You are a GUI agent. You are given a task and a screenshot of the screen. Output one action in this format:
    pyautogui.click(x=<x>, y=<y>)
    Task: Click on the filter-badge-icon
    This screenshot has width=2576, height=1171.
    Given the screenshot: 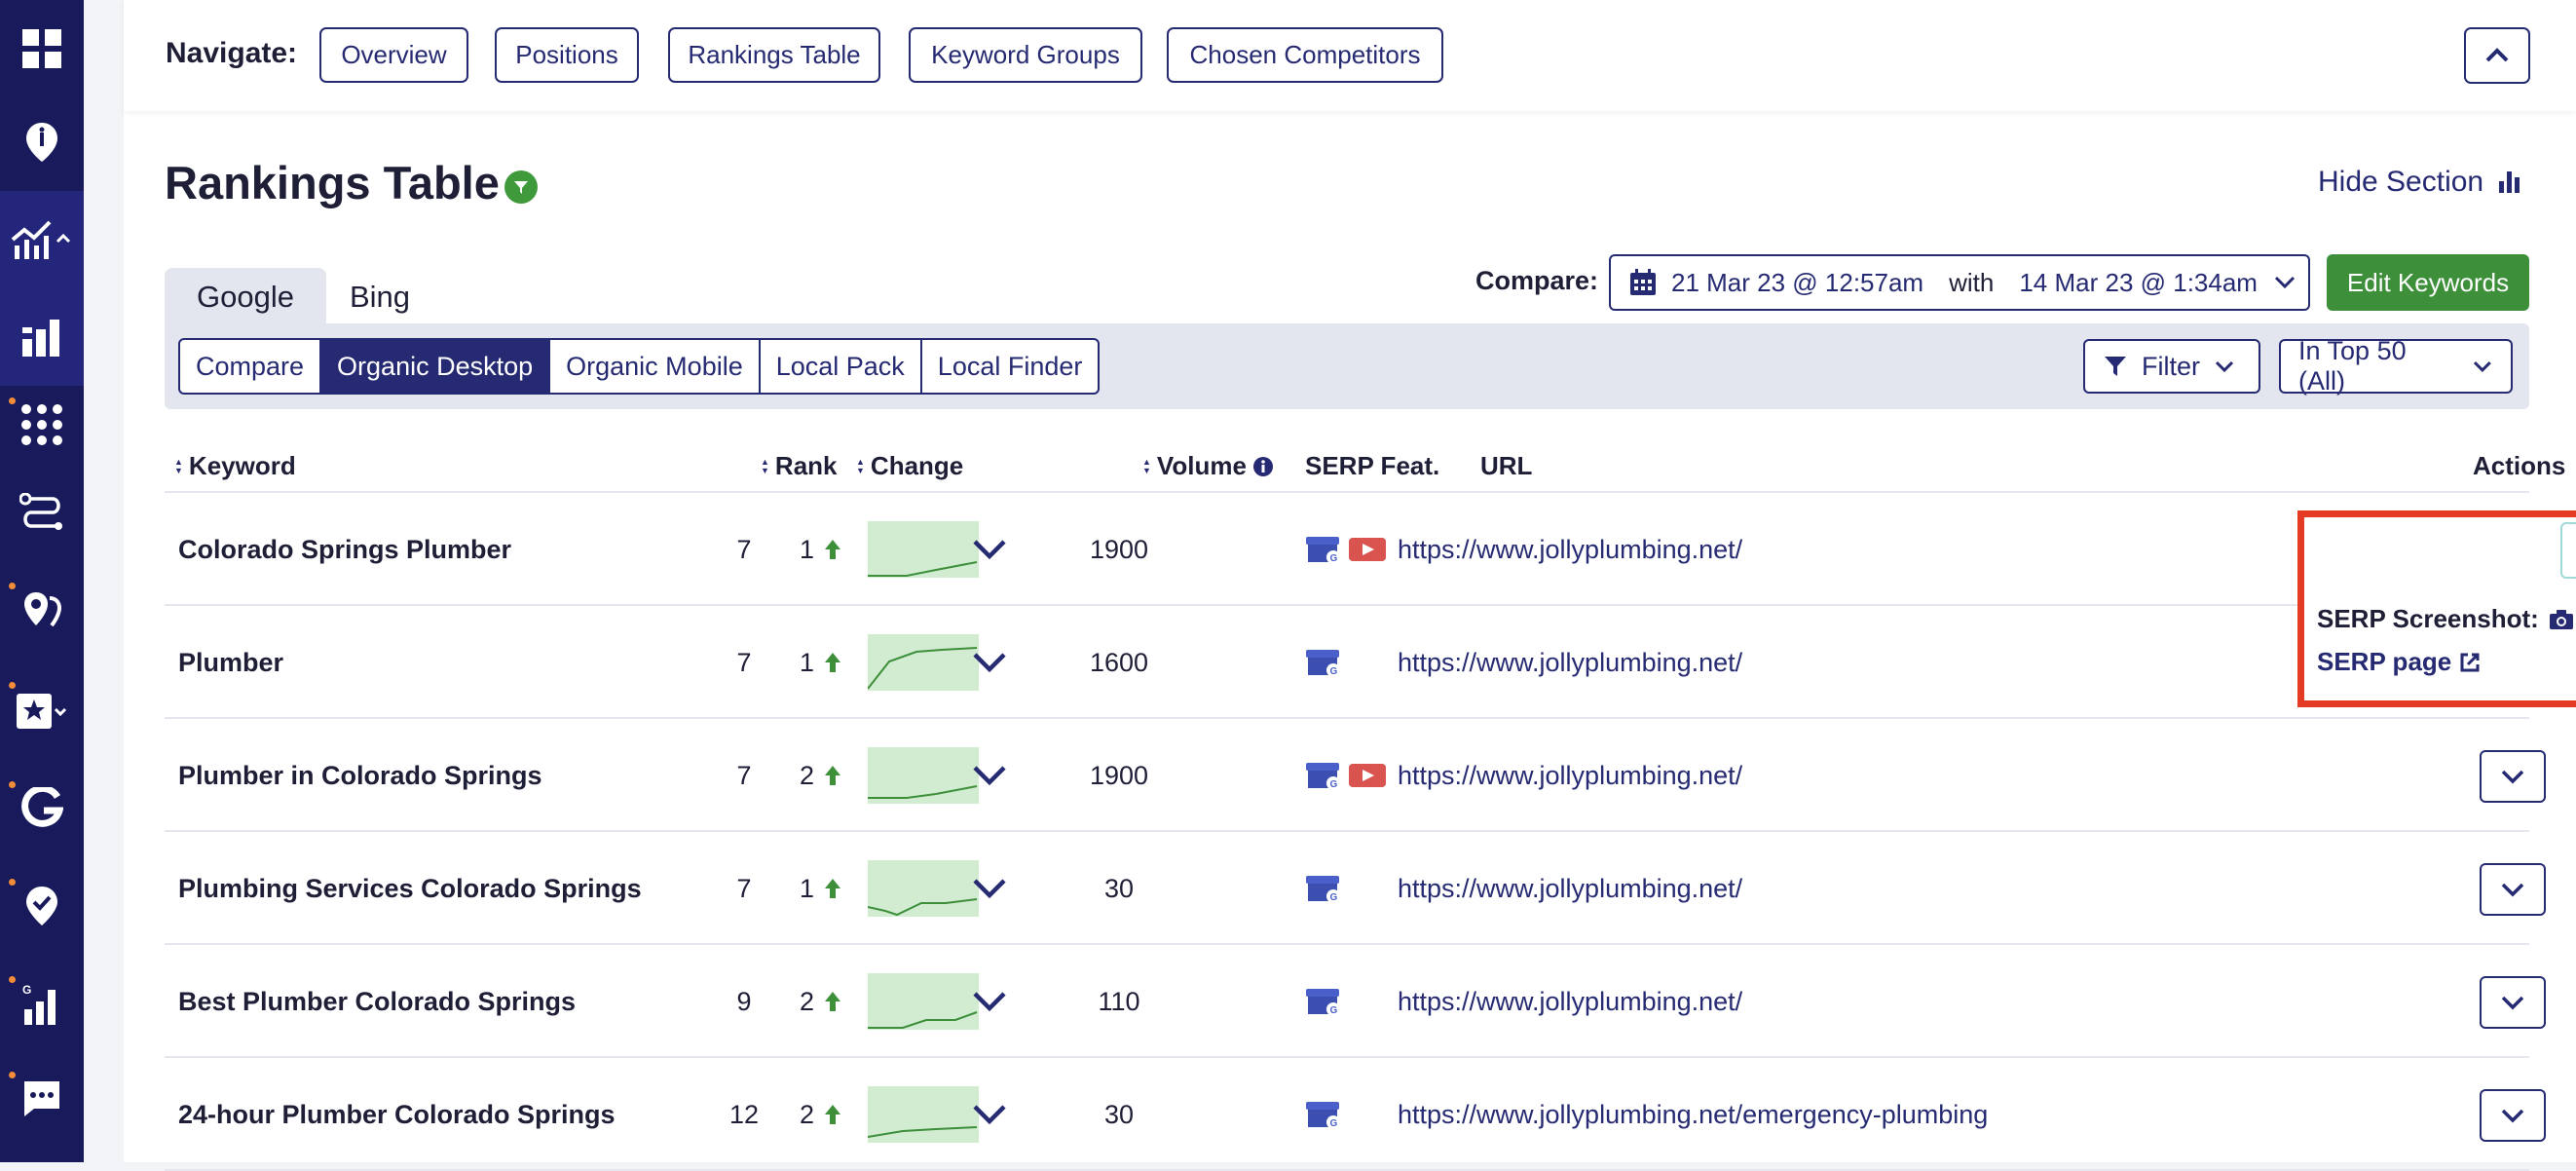 What is the action you would take?
    pyautogui.click(x=521, y=187)
    